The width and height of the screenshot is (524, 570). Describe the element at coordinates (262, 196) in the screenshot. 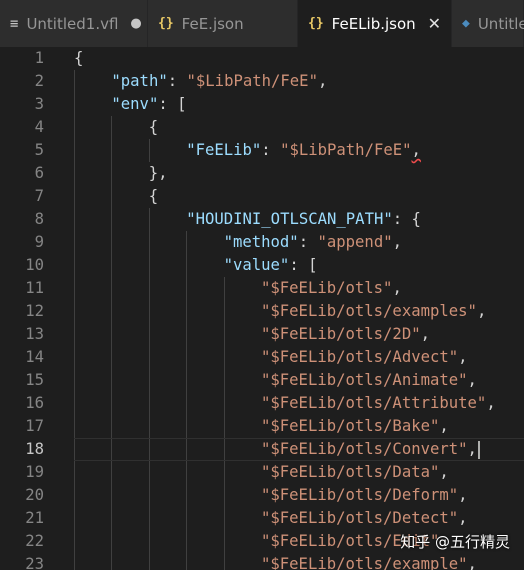

I see `code-line: 7{` at that location.